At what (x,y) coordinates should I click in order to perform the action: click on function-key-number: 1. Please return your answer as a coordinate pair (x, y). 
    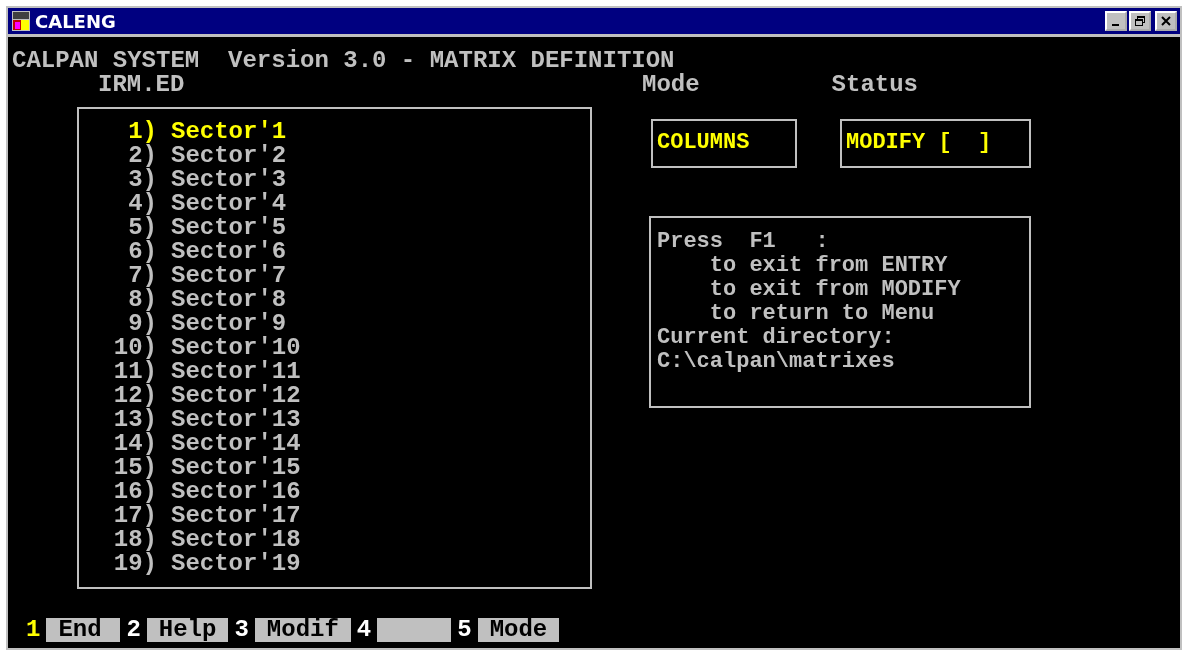
    Looking at the image, I should click on (33, 630).